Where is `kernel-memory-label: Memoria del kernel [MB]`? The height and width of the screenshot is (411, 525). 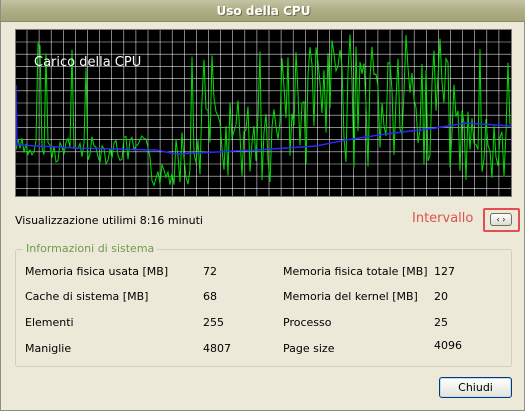 kernel-memory-label: Memoria del kernel [MB] is located at coordinates (350, 296).